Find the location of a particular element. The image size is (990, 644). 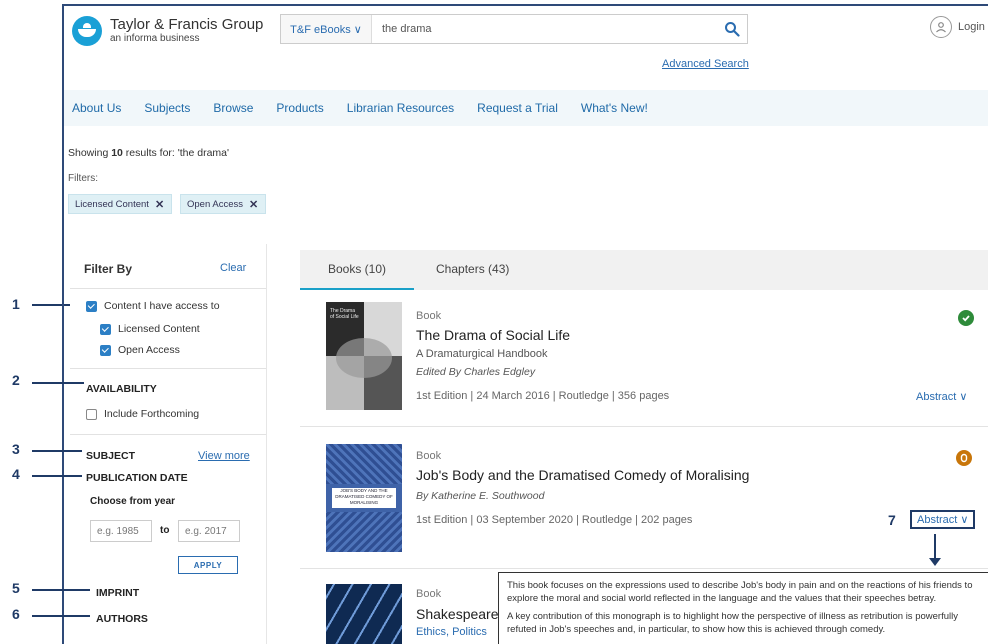

imprint-heading: IMPRINT is located at coordinates (117, 593).